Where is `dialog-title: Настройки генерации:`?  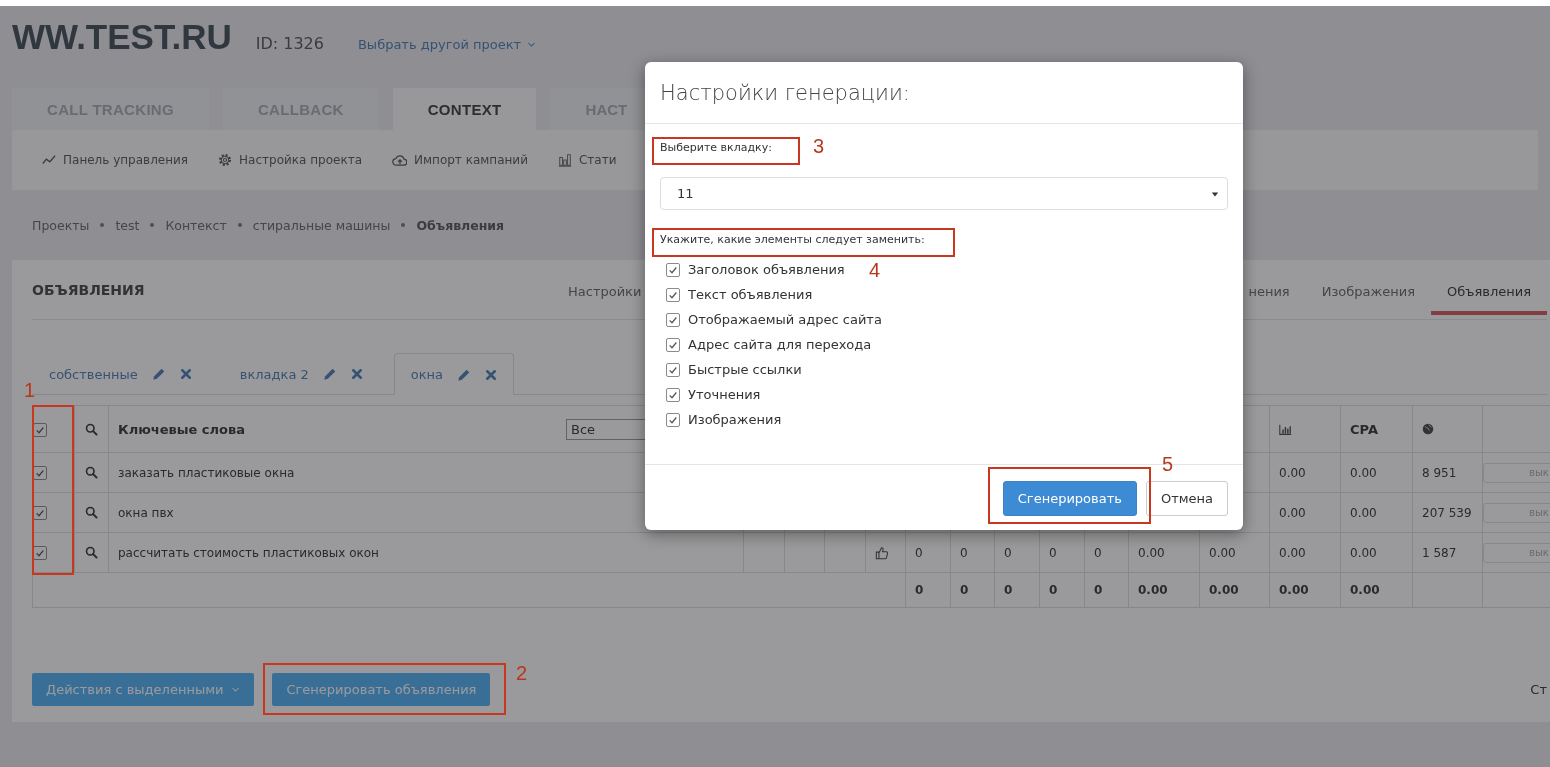
dialog-title: Настройки генерации: is located at coordinates (785, 92).